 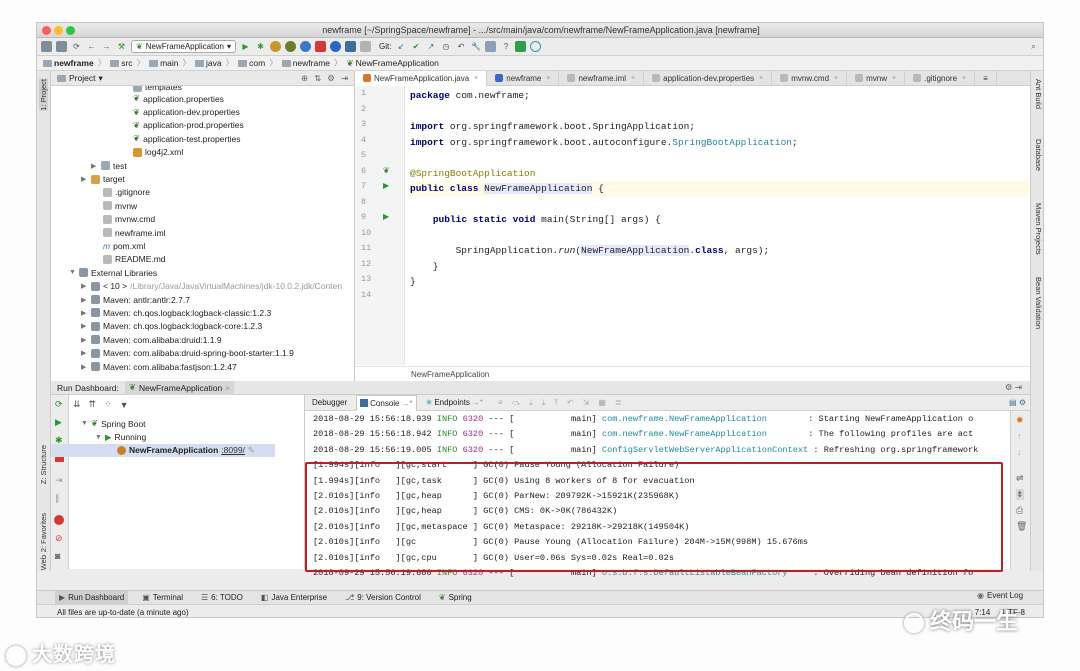 I want to click on project-tree-item: log4j2.xml, so click(x=202, y=152).